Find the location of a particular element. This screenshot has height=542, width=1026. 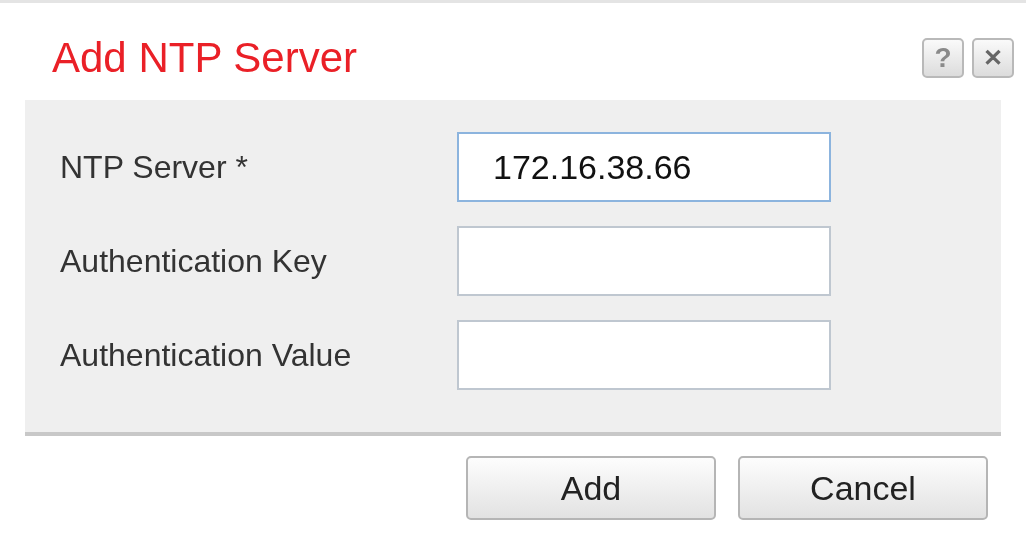

field-label: NTP Server * is located at coordinates (154, 167).